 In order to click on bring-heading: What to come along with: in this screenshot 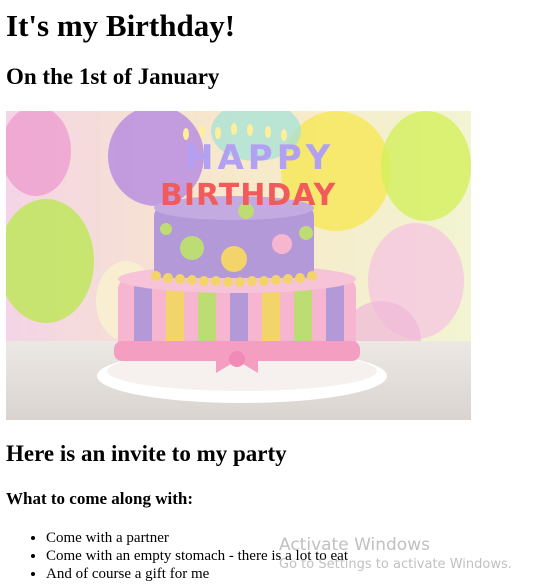, I will do `click(99, 498)`.